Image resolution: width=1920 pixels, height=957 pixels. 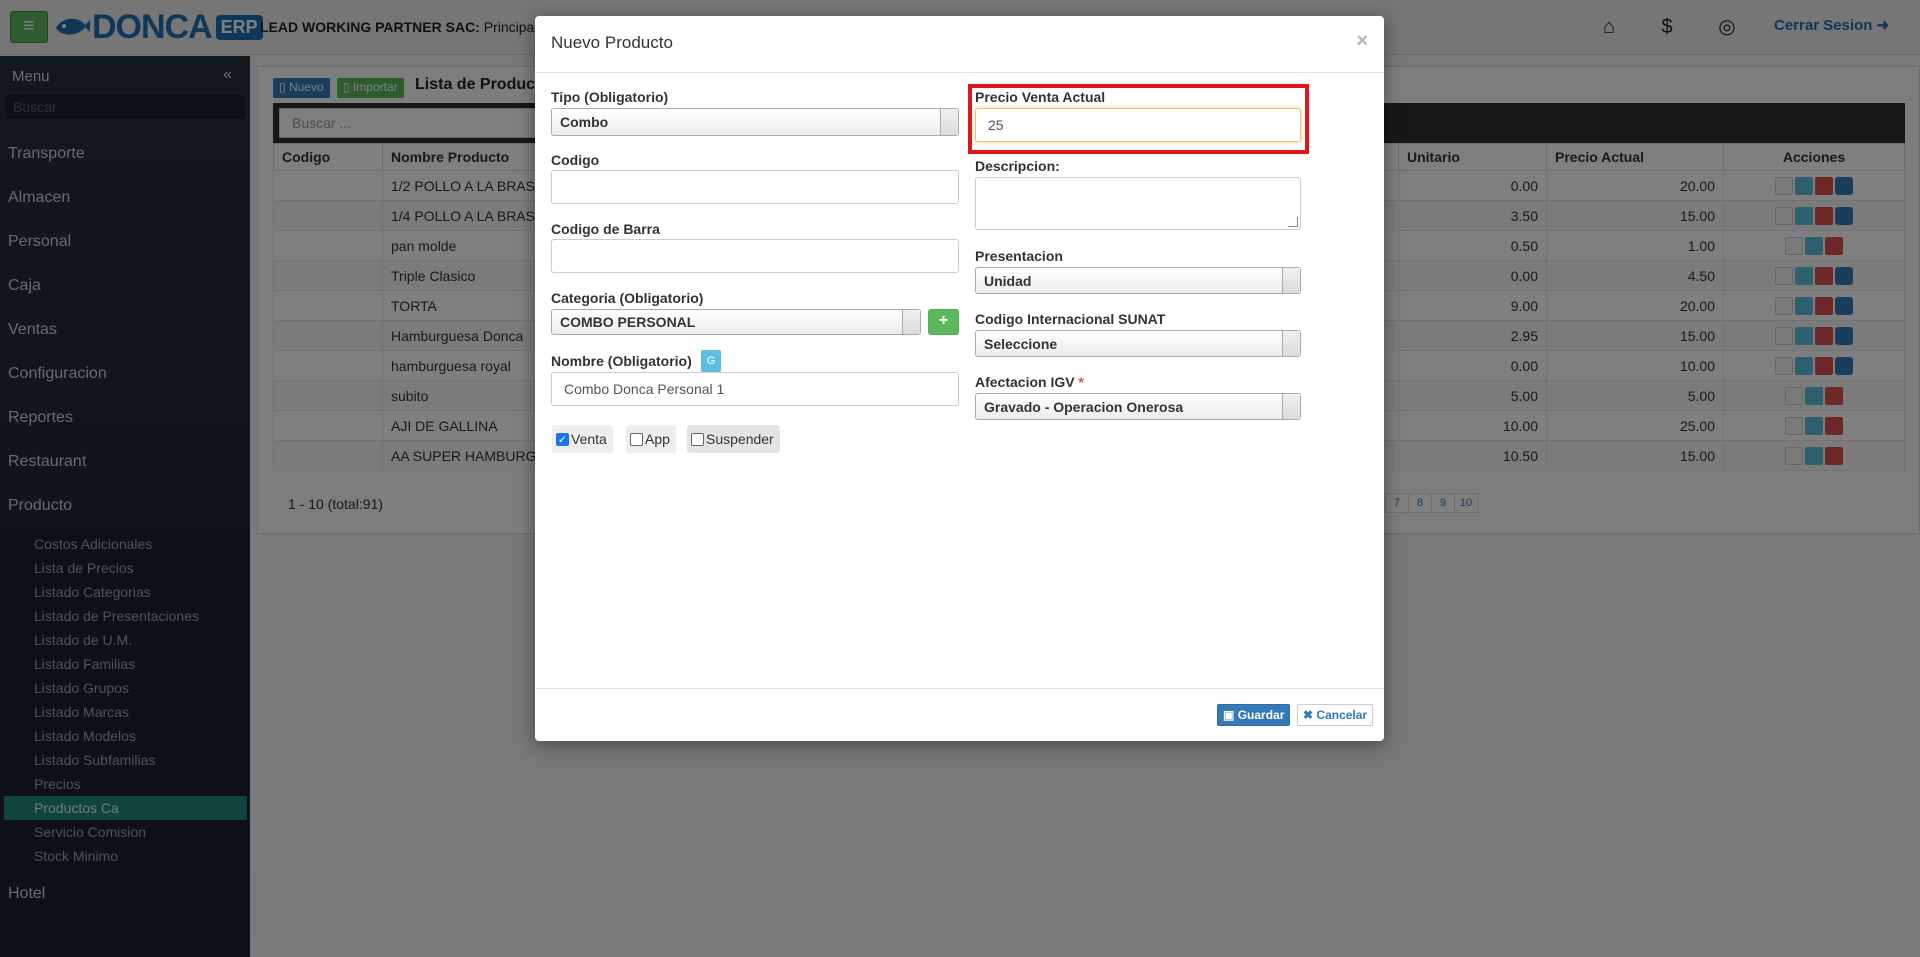 I want to click on barcode-input, so click(x=755, y=256).